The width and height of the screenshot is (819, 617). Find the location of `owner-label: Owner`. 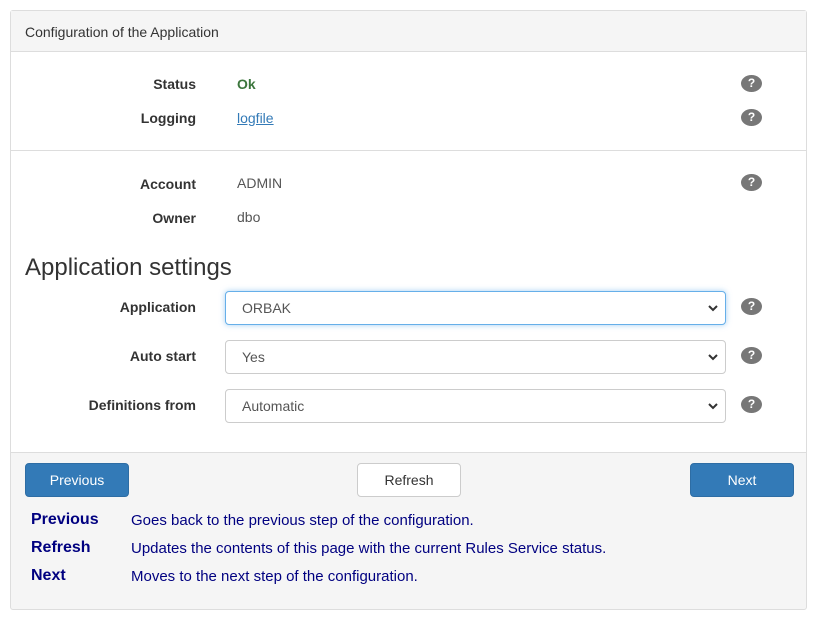

owner-label: Owner is located at coordinates (174, 218).